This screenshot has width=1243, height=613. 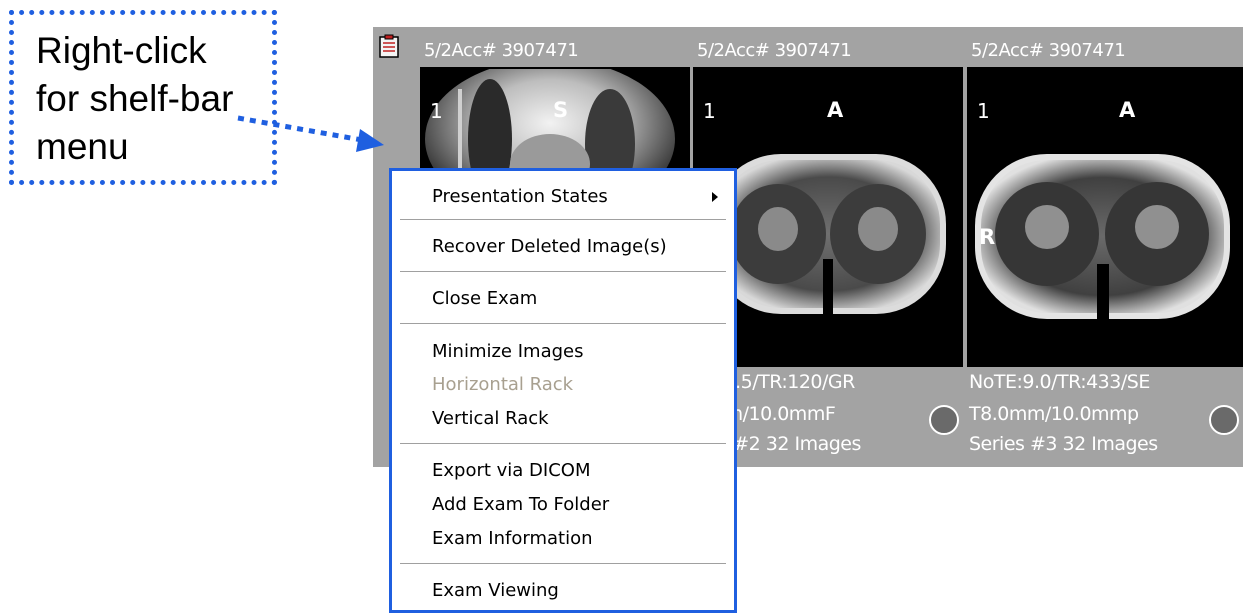 I want to click on menu-item-label: Exam Viewing, so click(x=495, y=590).